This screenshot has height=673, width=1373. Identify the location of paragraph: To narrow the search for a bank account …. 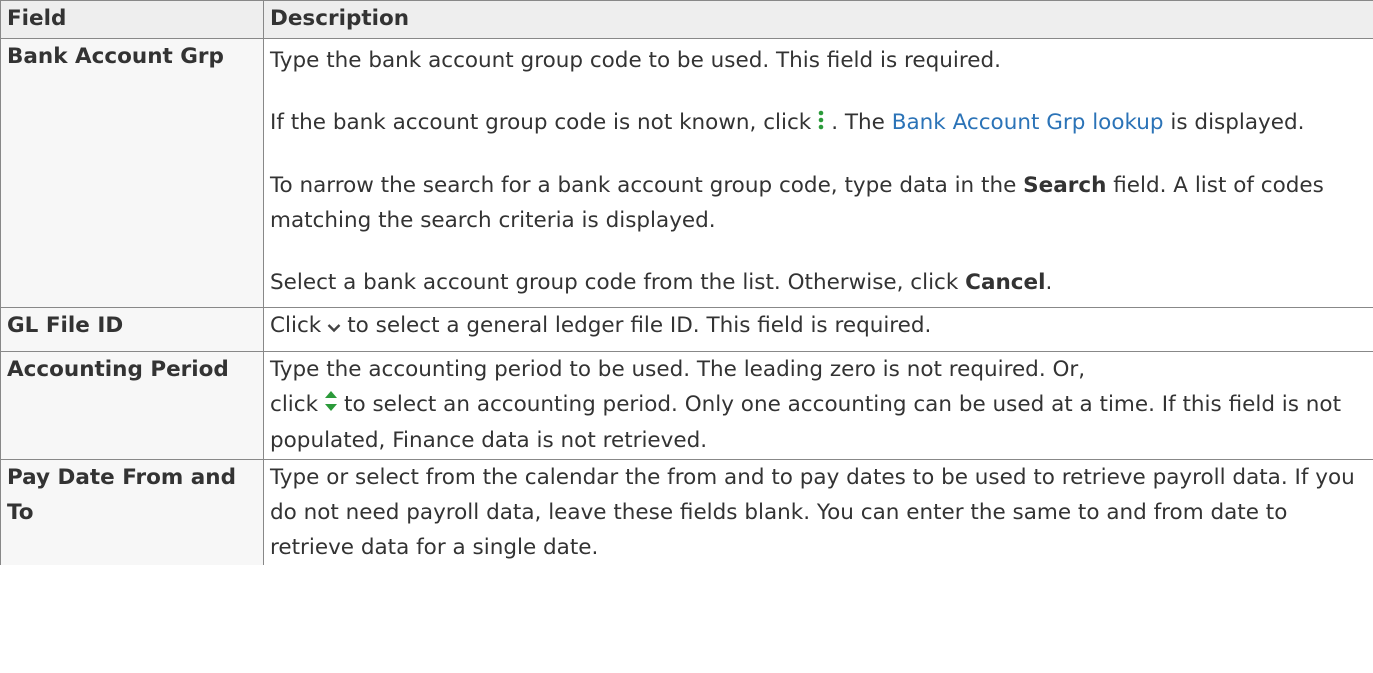
(797, 202).